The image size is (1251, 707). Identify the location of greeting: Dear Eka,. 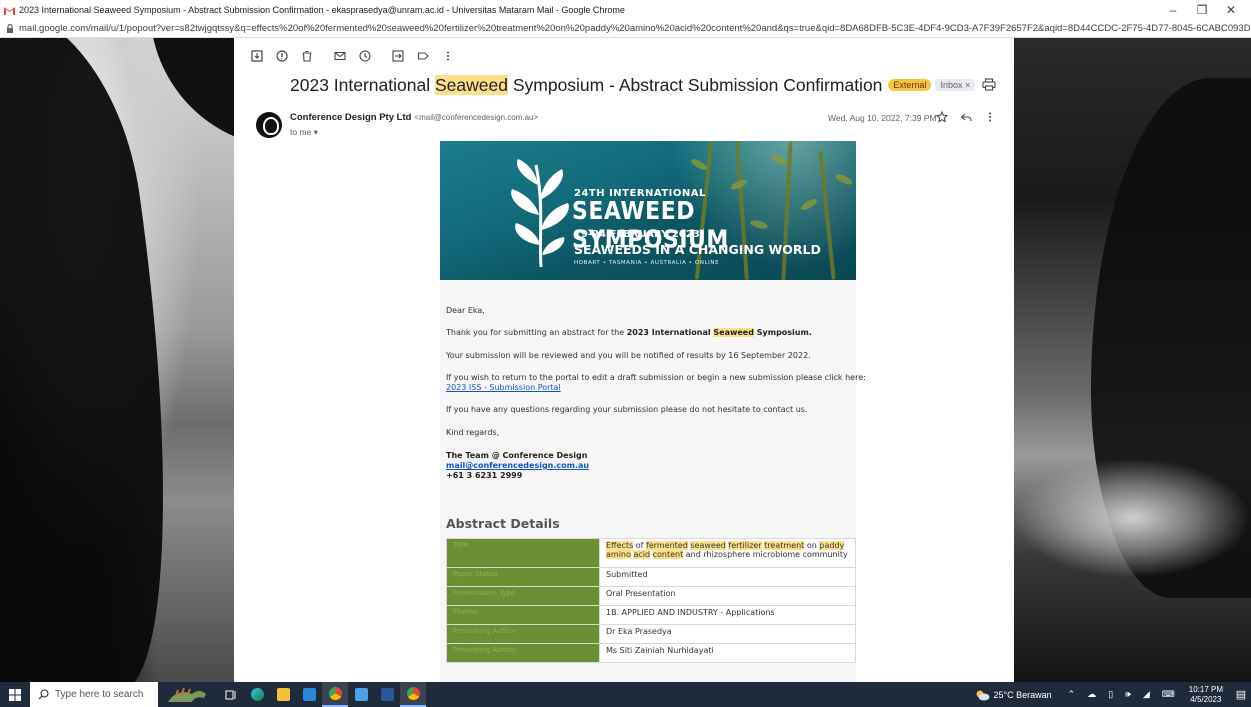
(465, 310).